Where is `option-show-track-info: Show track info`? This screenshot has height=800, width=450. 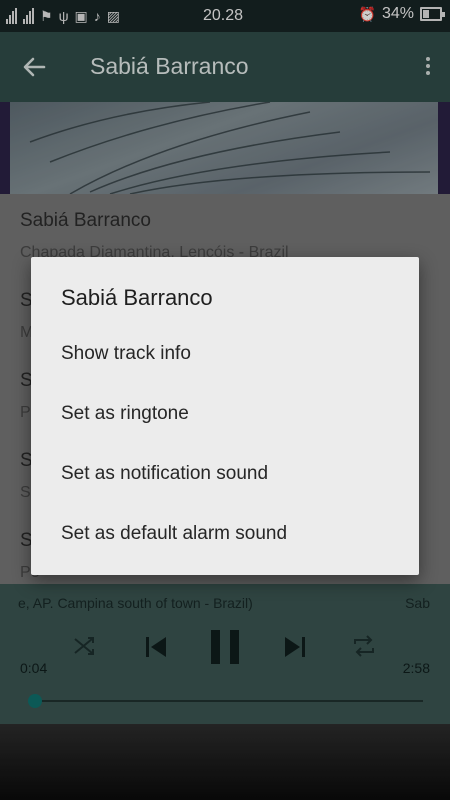 option-show-track-info: Show track info is located at coordinates (225, 354).